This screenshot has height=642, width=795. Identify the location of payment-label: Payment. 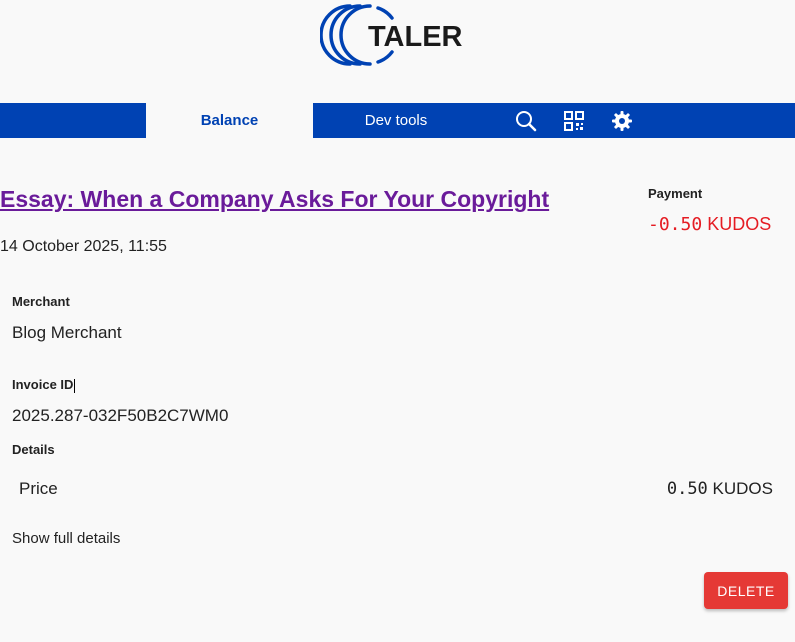
(675, 193).